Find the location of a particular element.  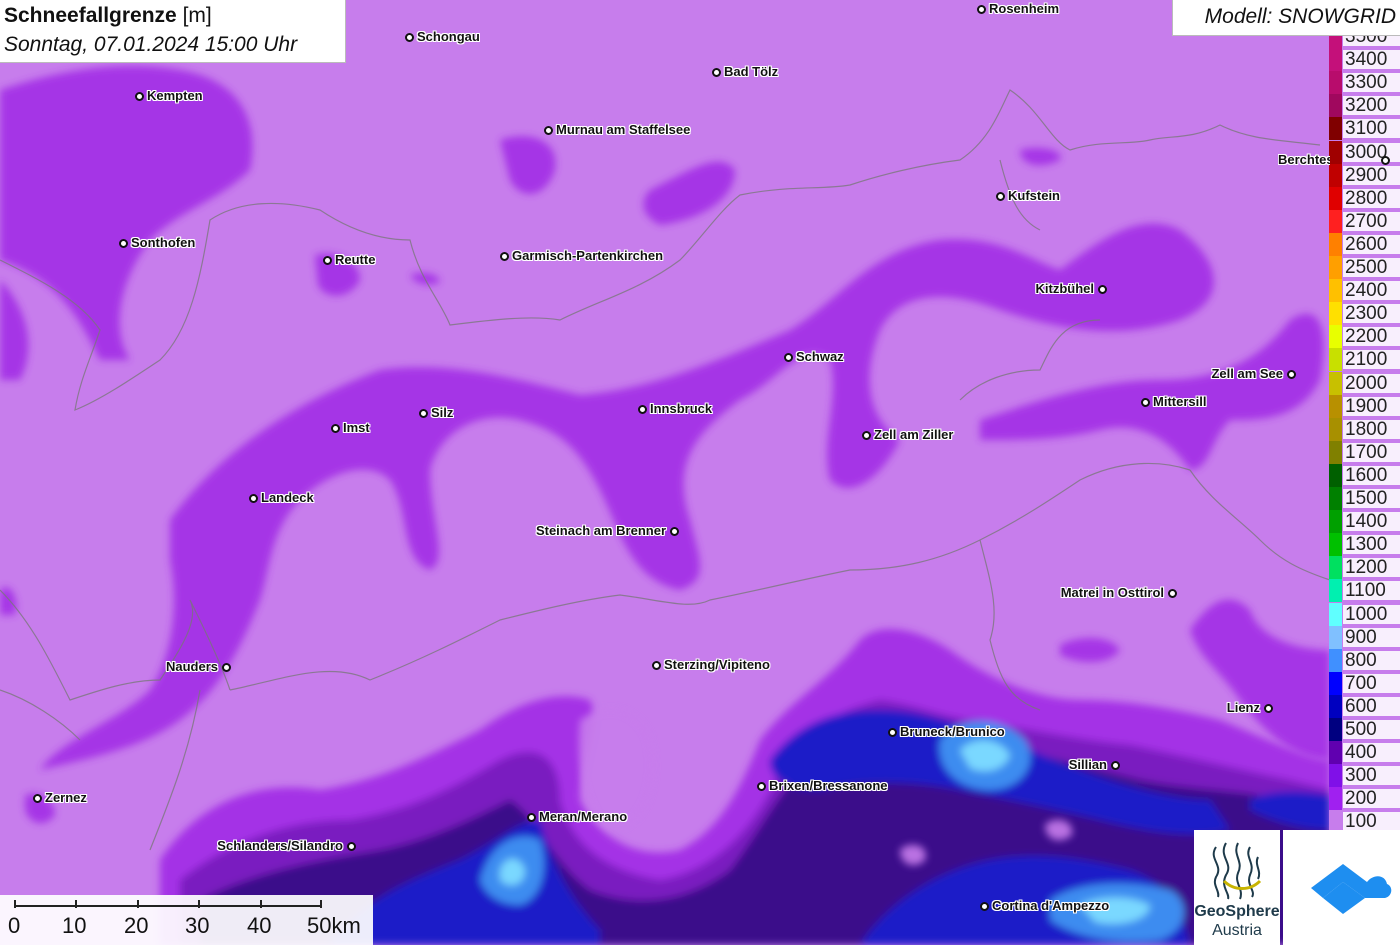

legend-label: 1500 is located at coordinates (1371, 498).